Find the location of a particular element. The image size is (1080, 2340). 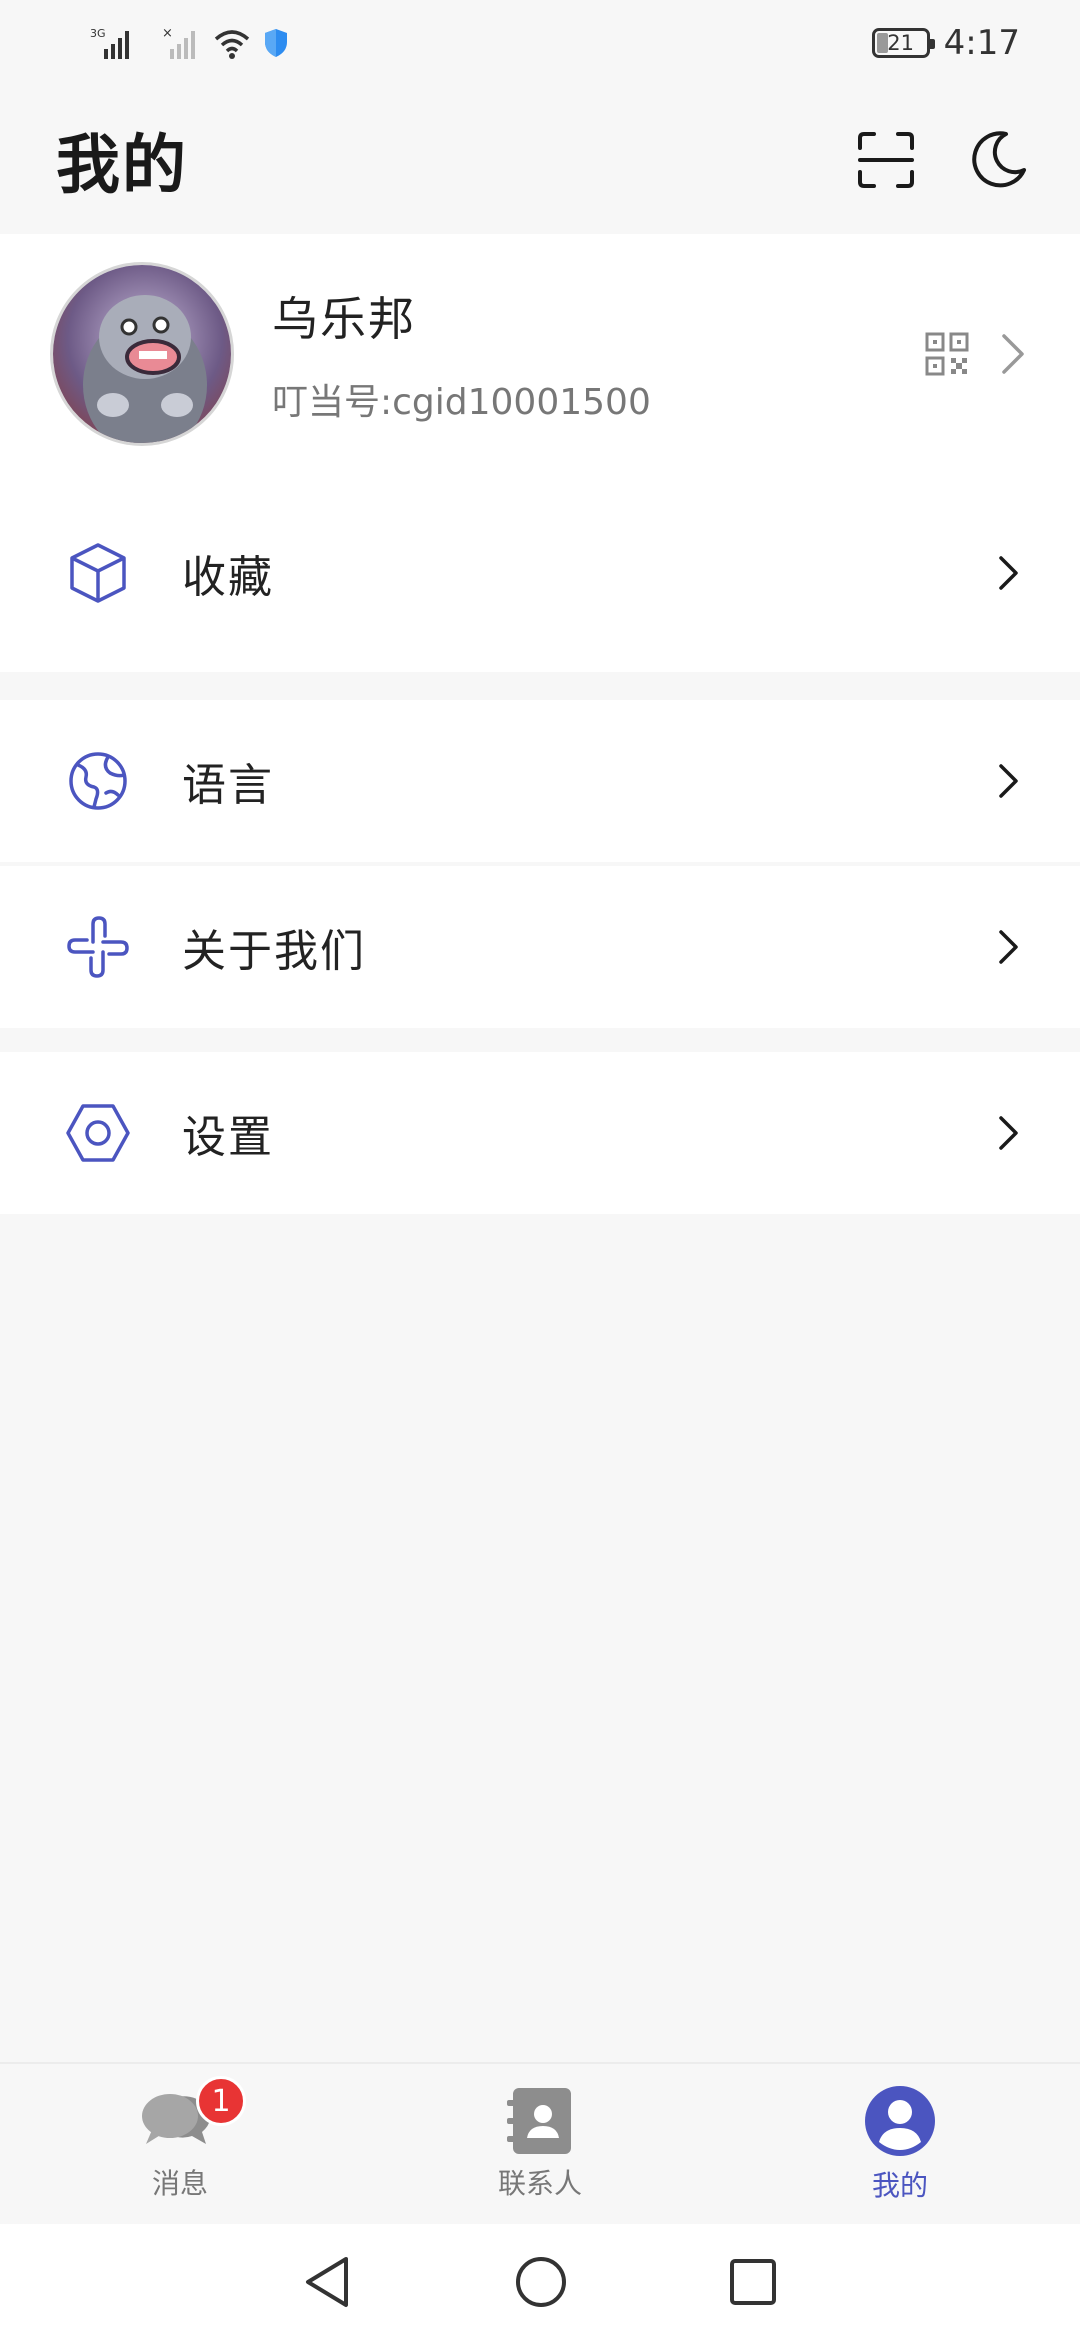

system-nav-bar is located at coordinates (540, 2282).